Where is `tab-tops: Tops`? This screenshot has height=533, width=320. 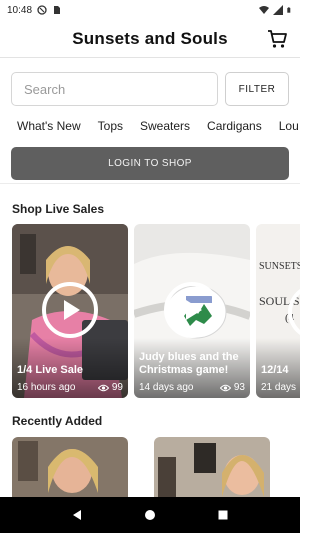
tab-tops: Tops is located at coordinates (110, 126).